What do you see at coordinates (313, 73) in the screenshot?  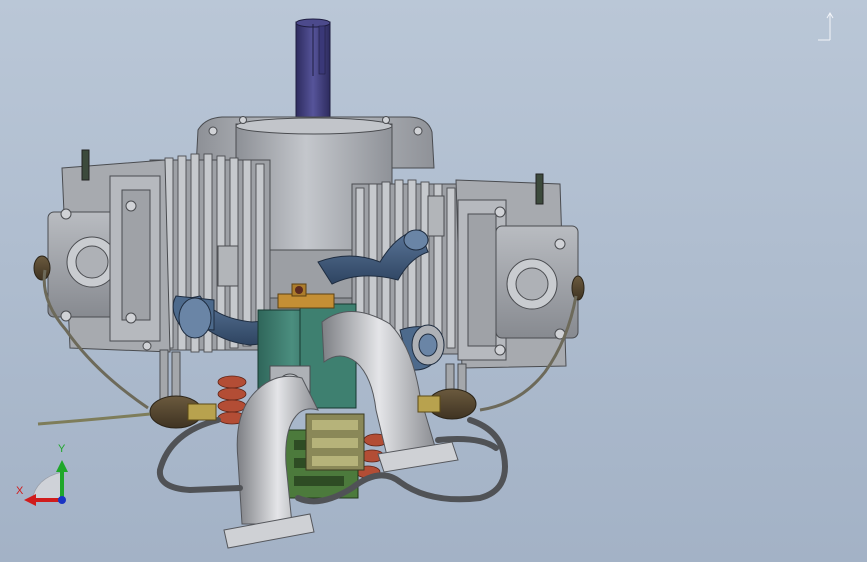 I see `output-shaft` at bounding box center [313, 73].